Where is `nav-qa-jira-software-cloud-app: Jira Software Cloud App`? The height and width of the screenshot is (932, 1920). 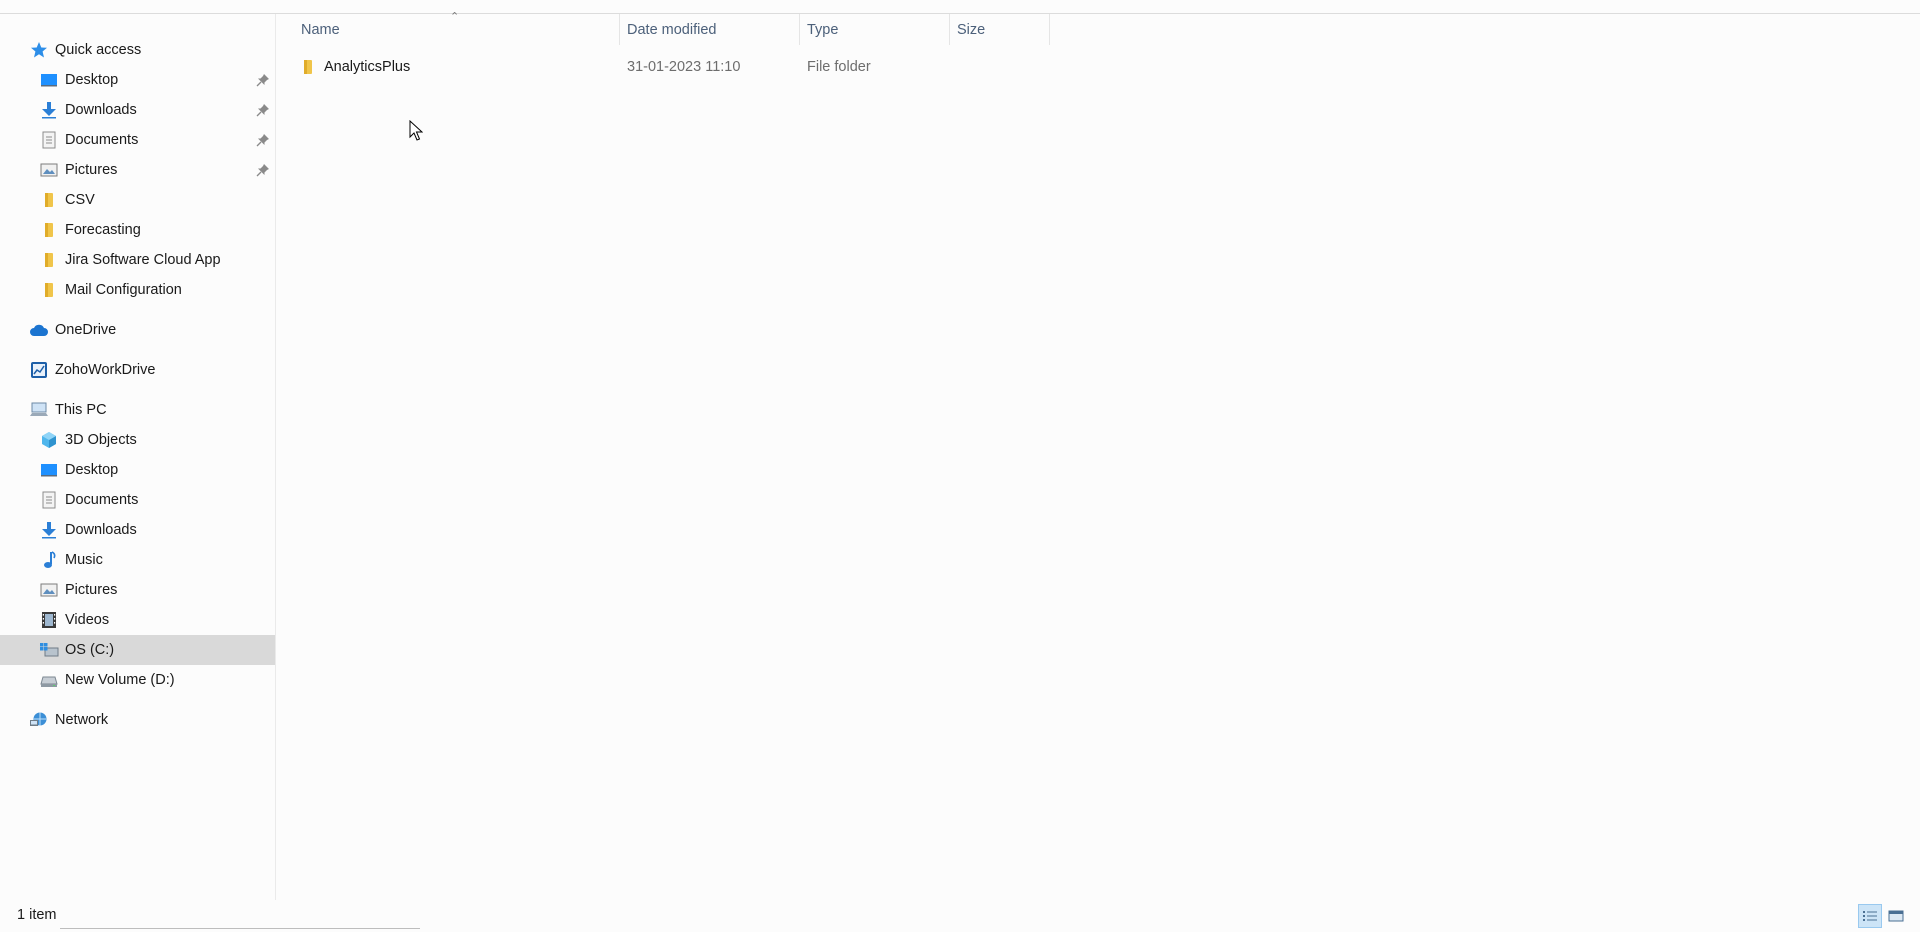
nav-qa-jira-software-cloud-app: Jira Software Cloud App is located at coordinates (137, 260).